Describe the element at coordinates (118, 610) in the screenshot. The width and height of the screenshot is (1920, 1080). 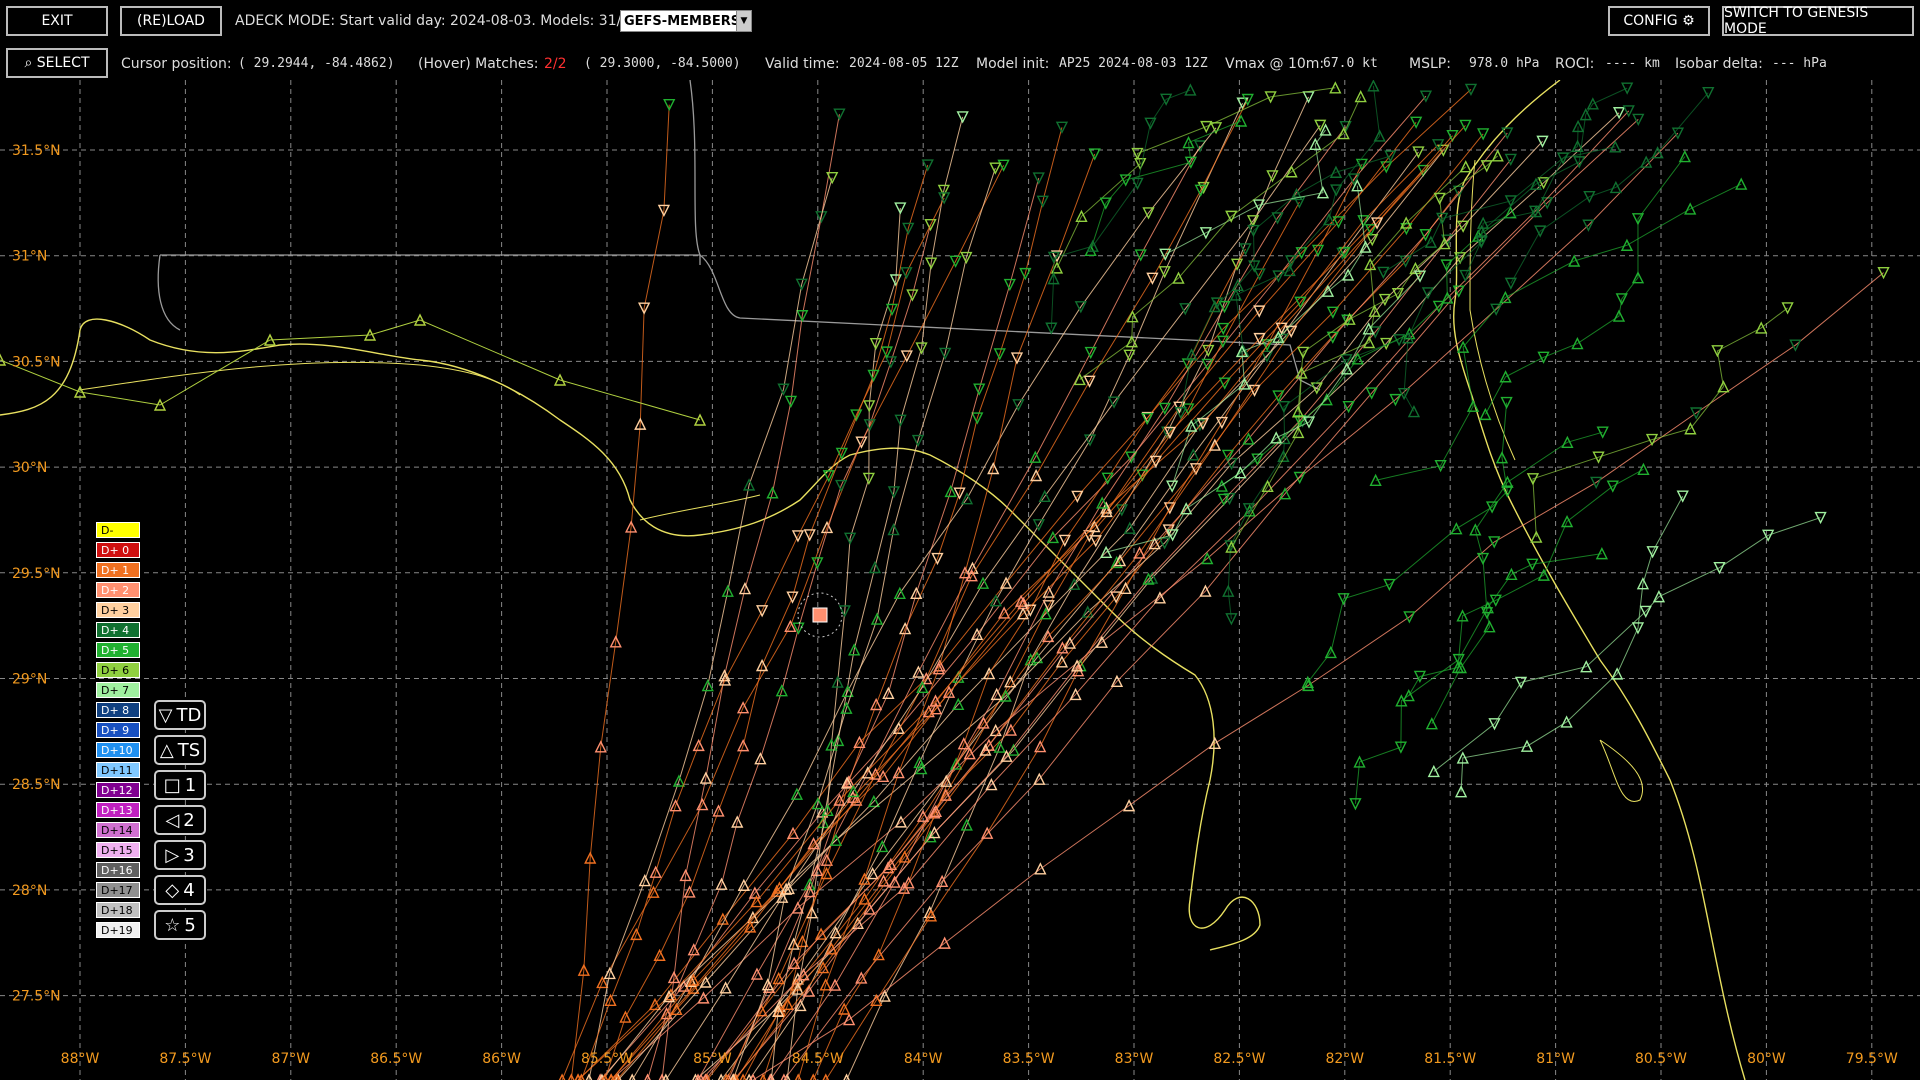
I see `legend-day-4: D+ 3` at that location.